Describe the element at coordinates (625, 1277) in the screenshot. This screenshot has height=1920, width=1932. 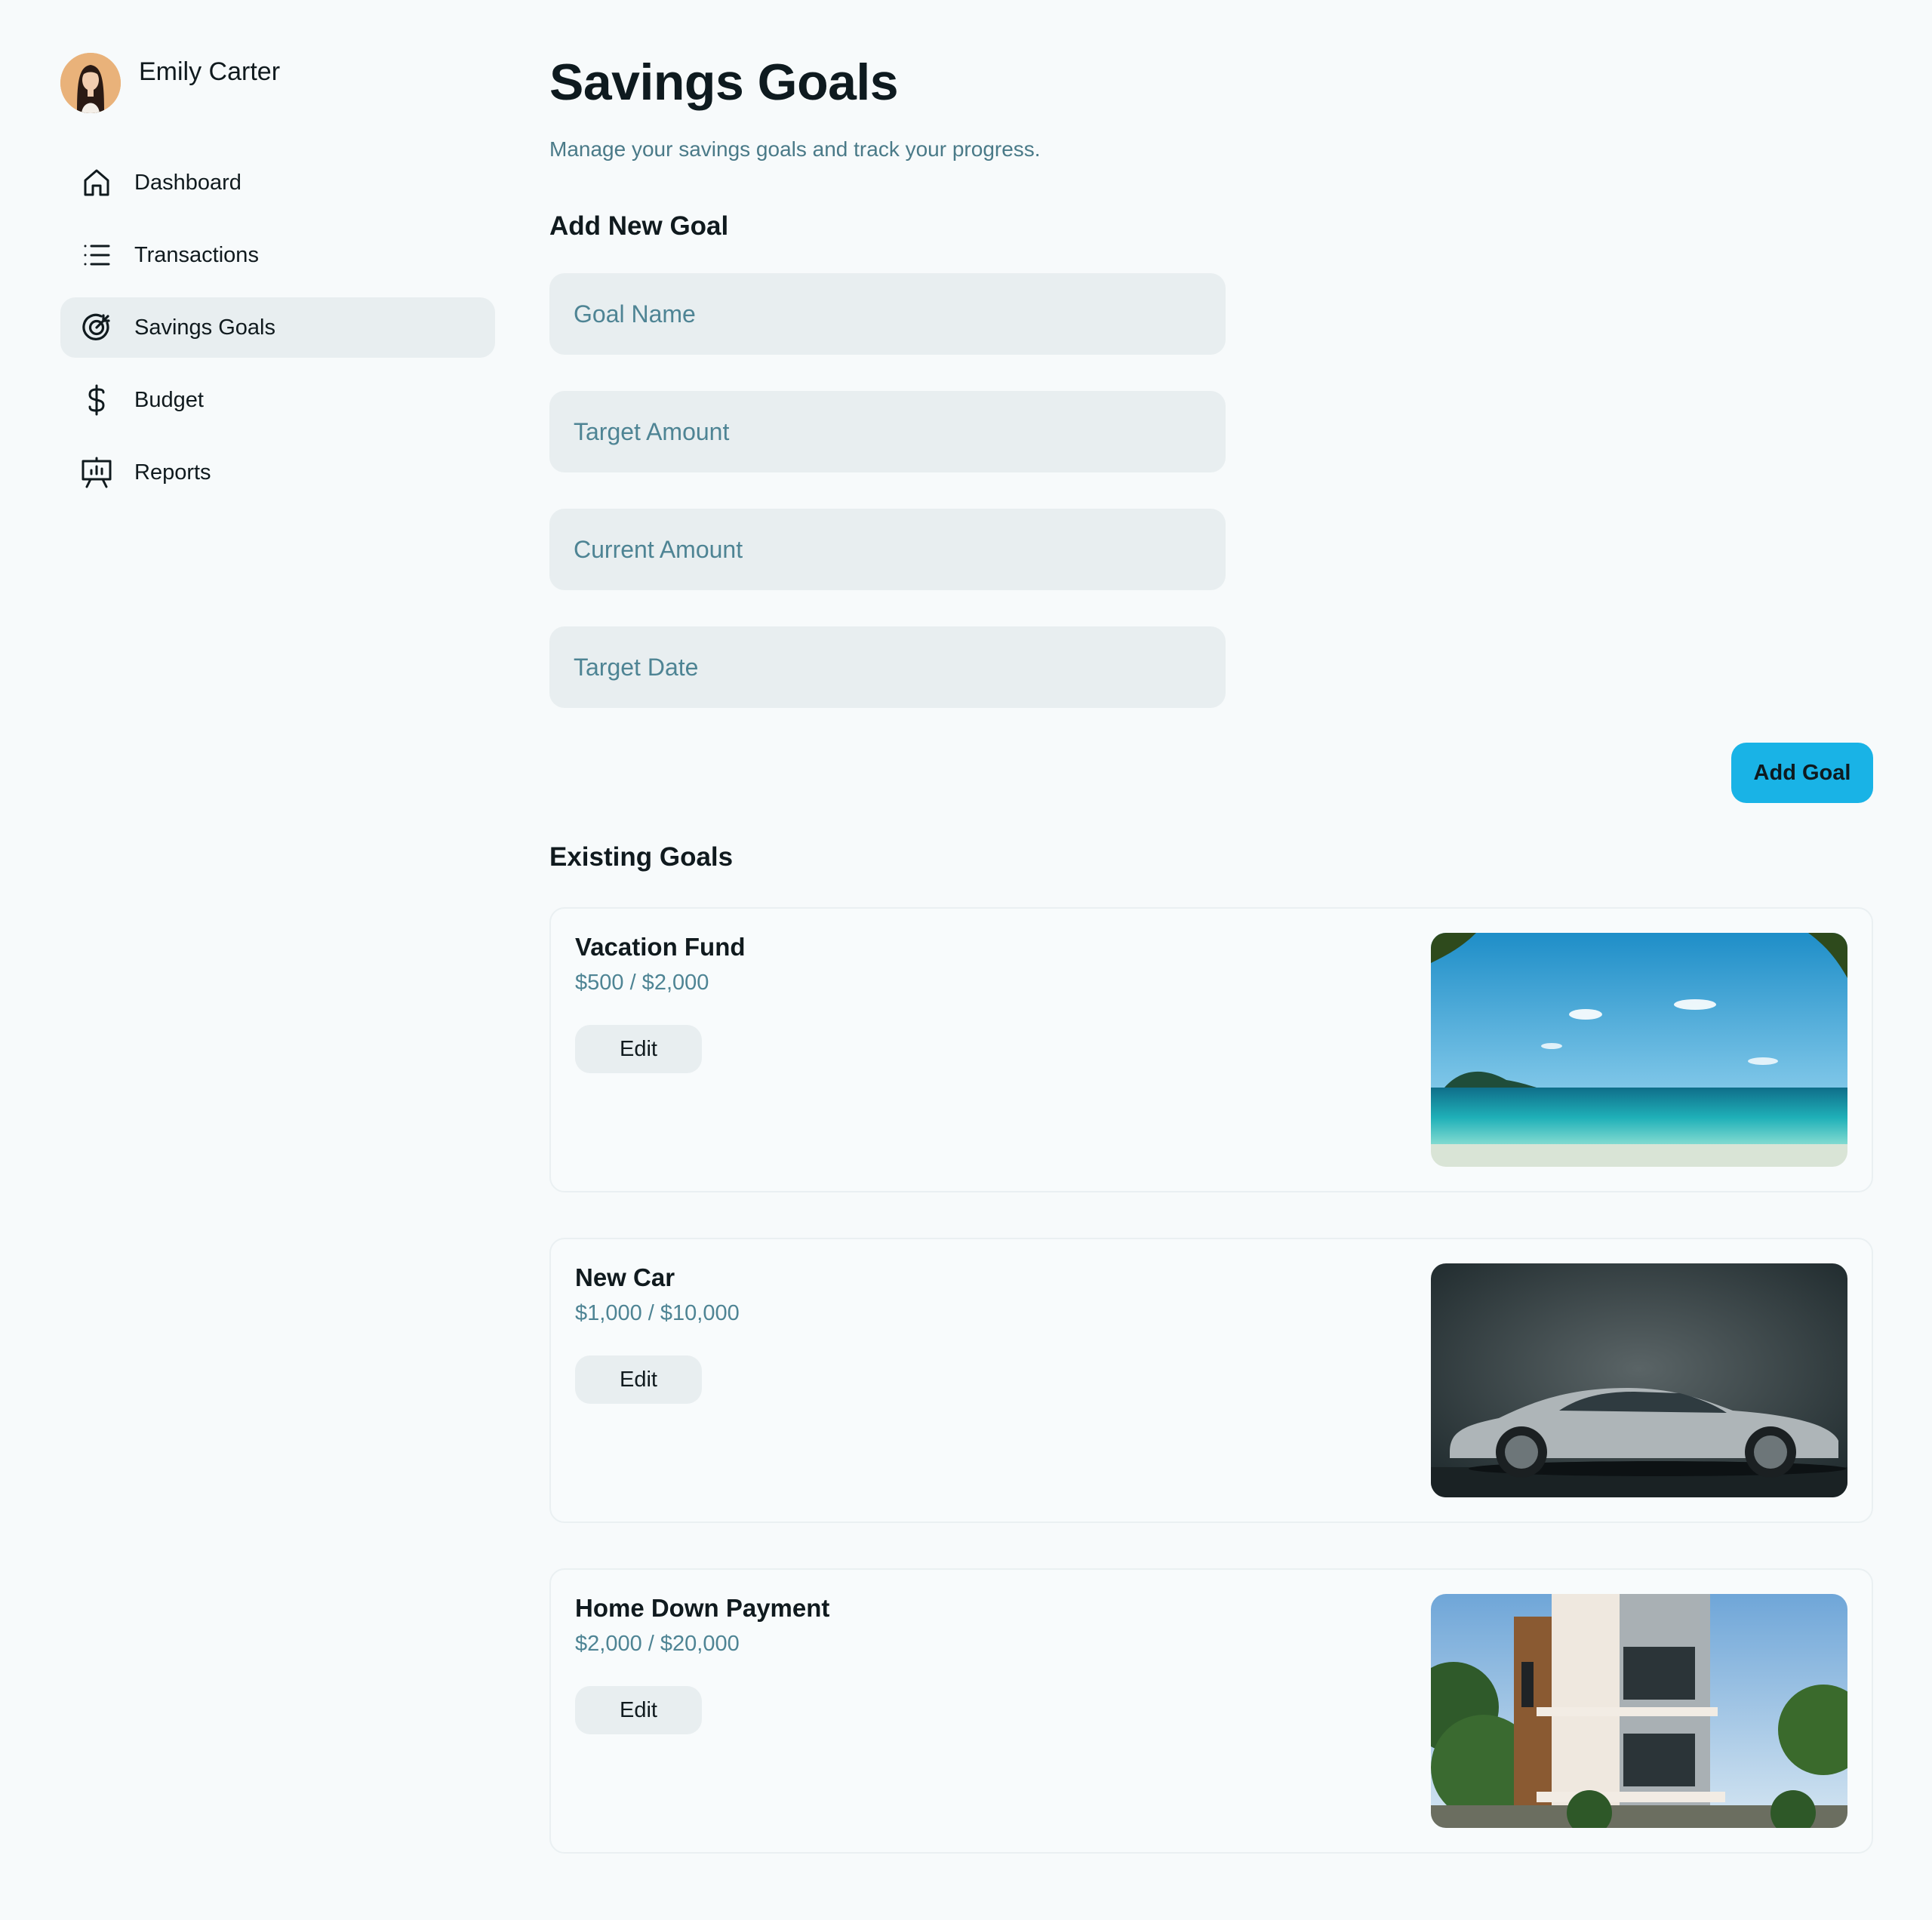
I see `goal-name: New Car` at that location.